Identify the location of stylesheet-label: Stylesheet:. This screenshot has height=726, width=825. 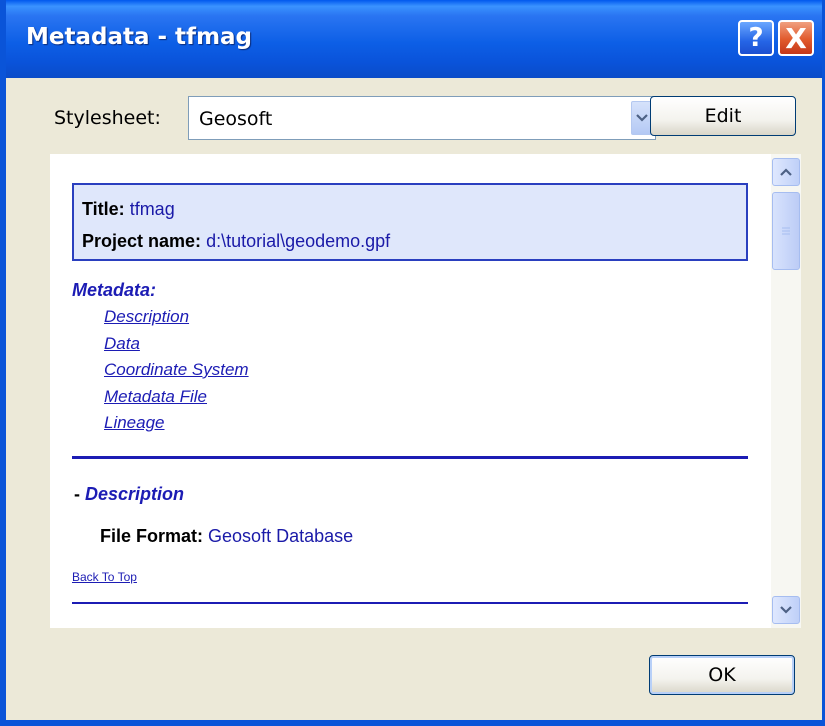
(107, 118).